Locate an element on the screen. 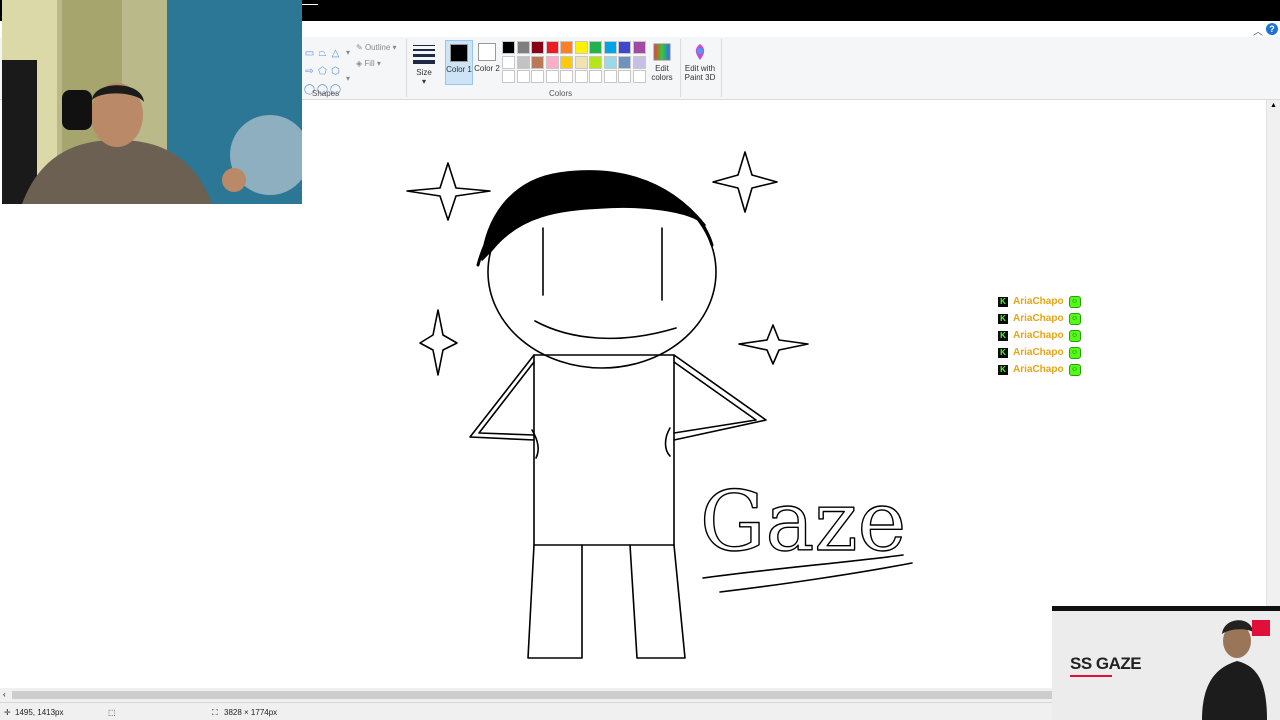 The height and width of the screenshot is (720, 1280). size-icon is located at coordinates (424, 54).